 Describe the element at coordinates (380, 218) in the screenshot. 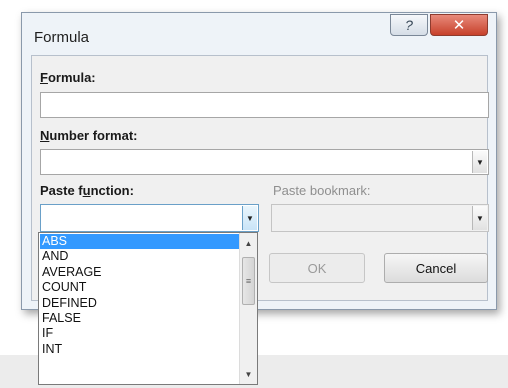

I see `paste-bookmark-select: ▼` at that location.